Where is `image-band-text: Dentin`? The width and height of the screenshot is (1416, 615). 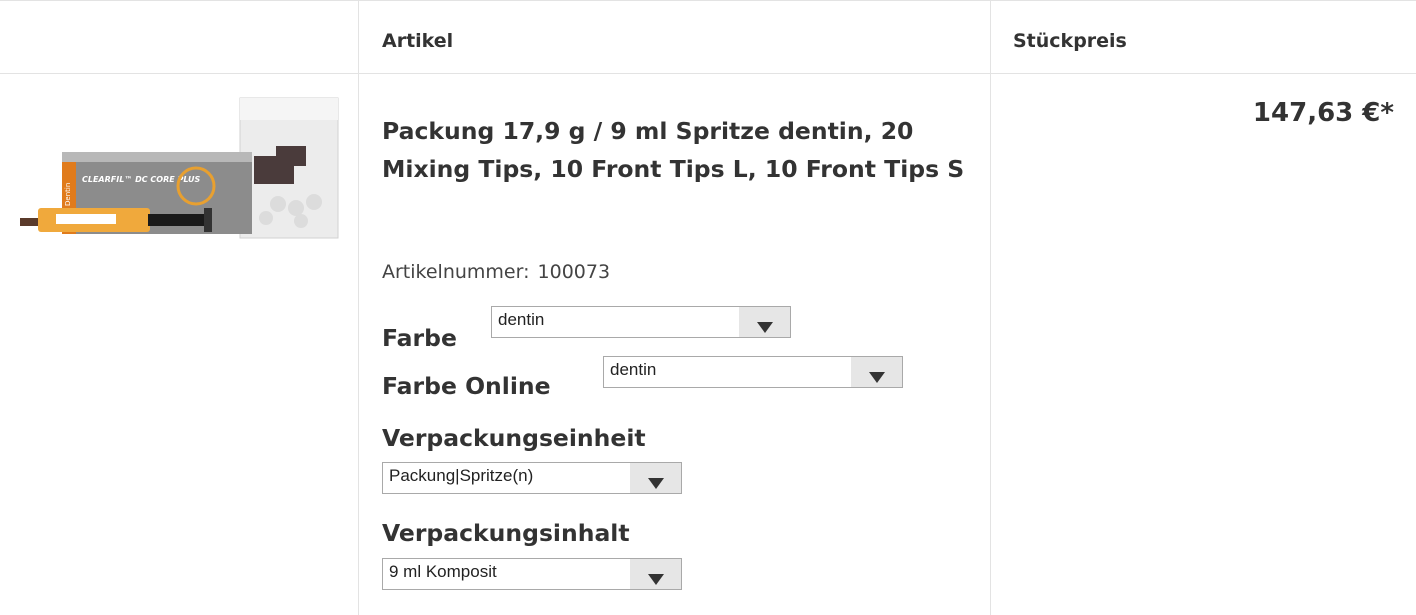 image-band-text: Dentin is located at coordinates (68, 194).